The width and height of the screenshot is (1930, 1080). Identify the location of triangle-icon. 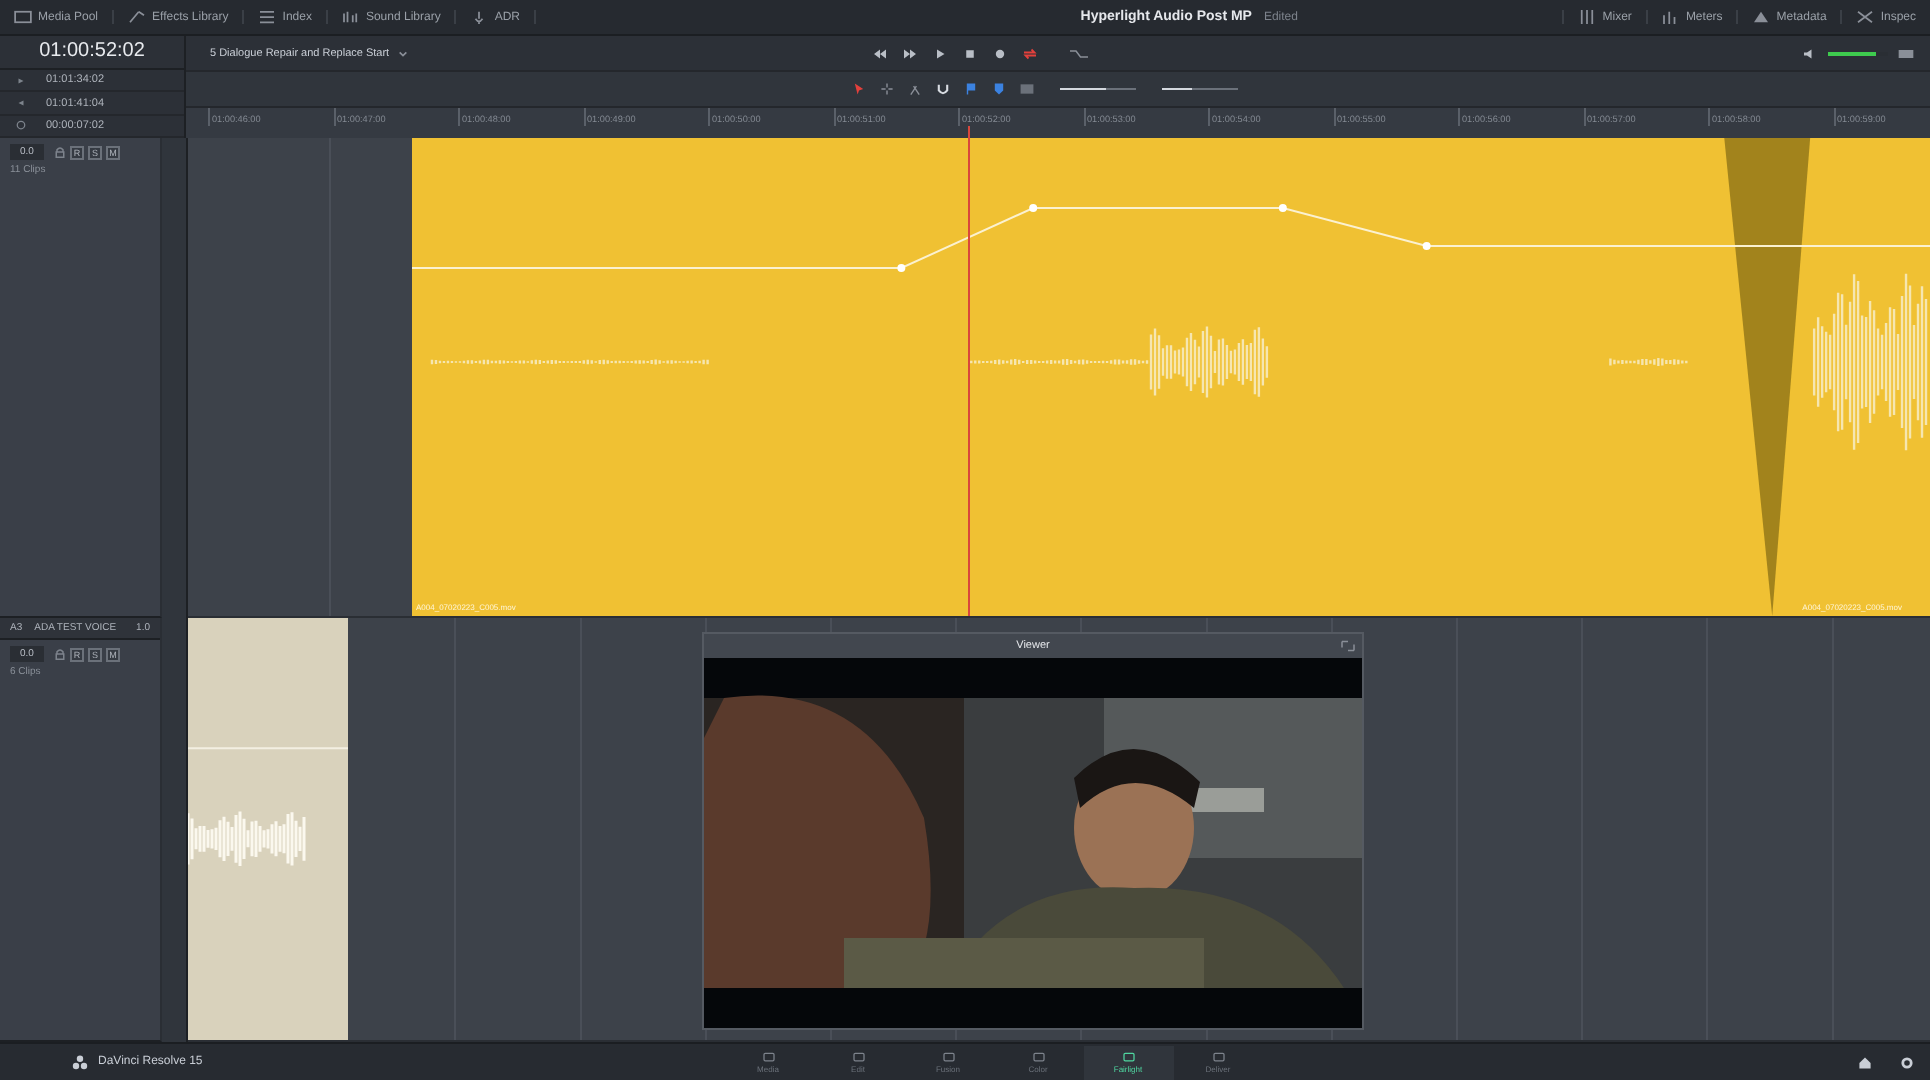
(1761, 17).